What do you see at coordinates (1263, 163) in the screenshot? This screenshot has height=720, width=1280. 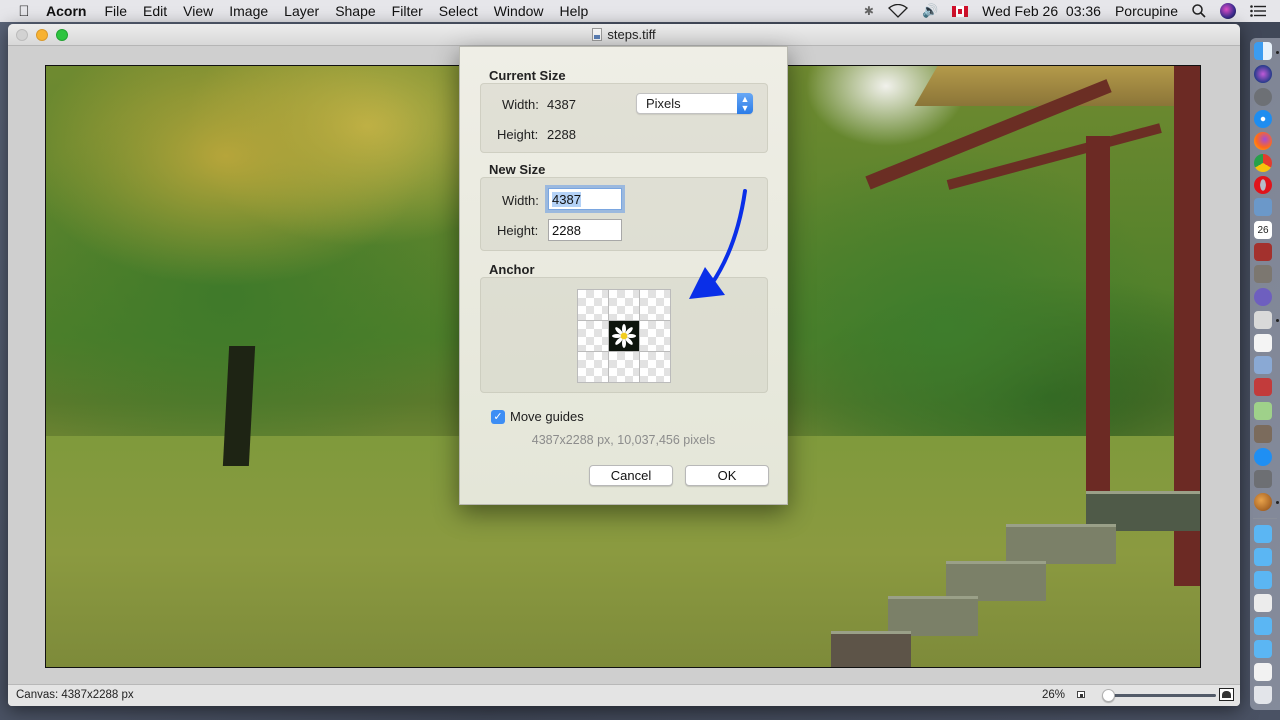 I see `dock-chrome-icon` at bounding box center [1263, 163].